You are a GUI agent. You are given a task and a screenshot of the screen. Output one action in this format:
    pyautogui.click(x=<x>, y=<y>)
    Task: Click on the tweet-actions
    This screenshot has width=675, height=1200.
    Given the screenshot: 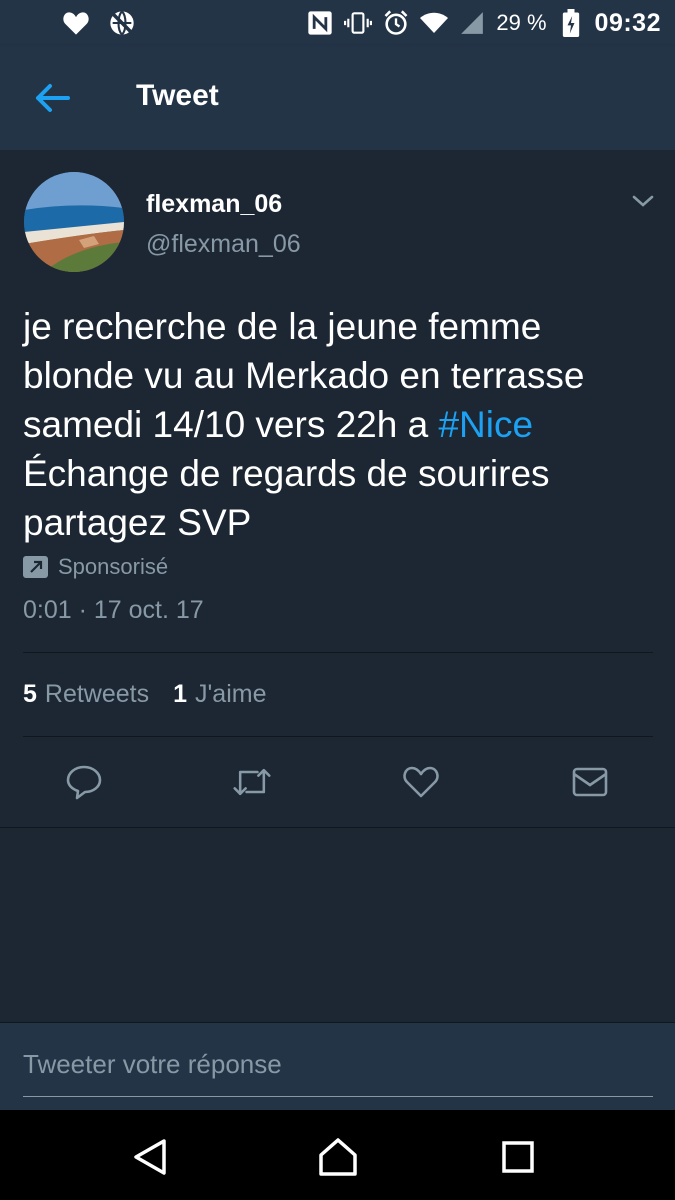 What is the action you would take?
    pyautogui.click(x=337, y=783)
    